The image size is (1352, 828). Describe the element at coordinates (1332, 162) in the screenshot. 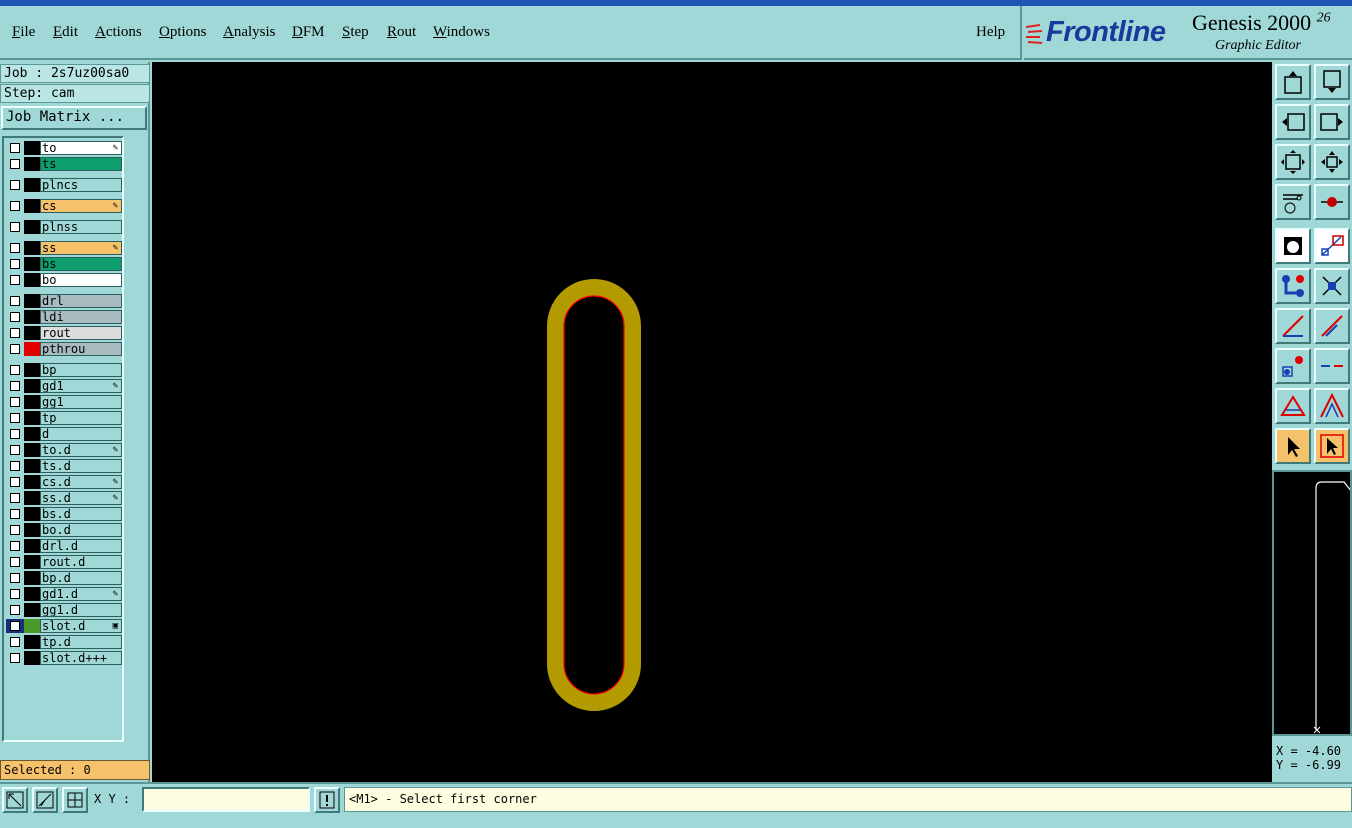

I see `zoom-center-icon` at that location.